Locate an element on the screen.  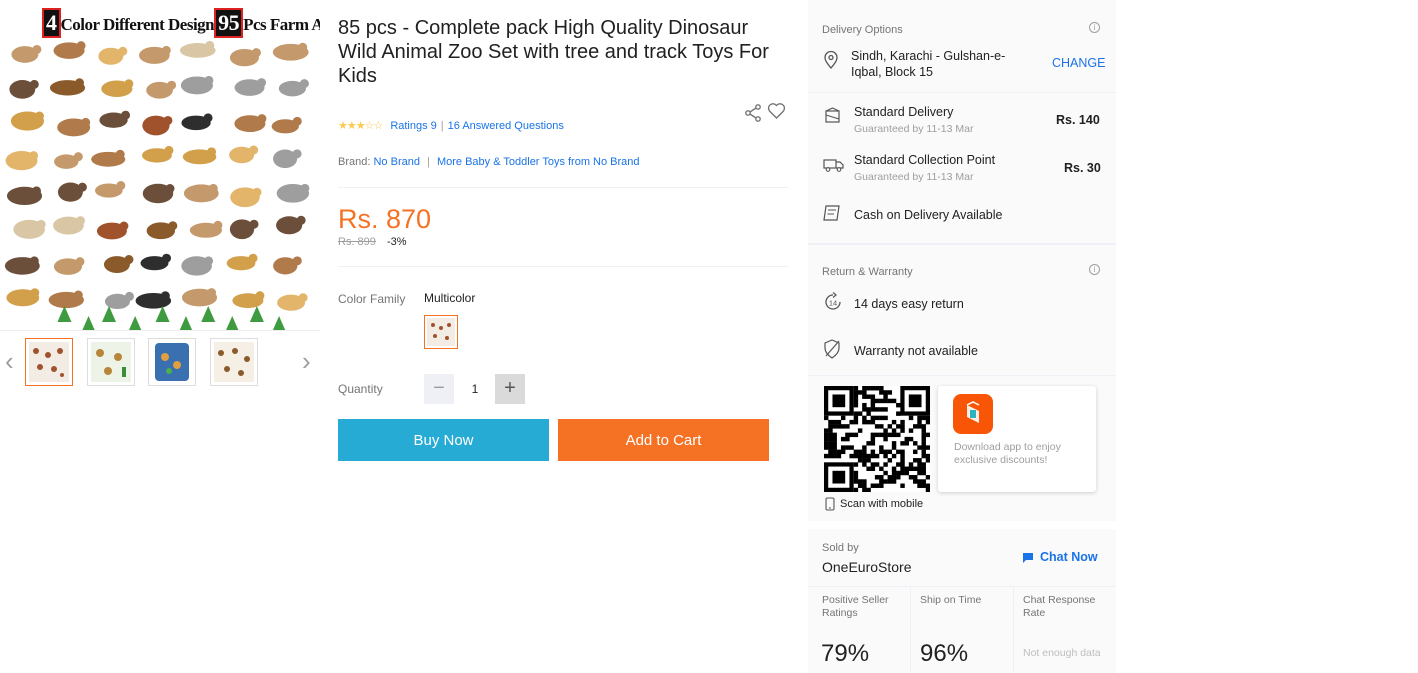
more-from-brand-link: More Baby & Toddler Toys from No Brand is located at coordinates (538, 162).